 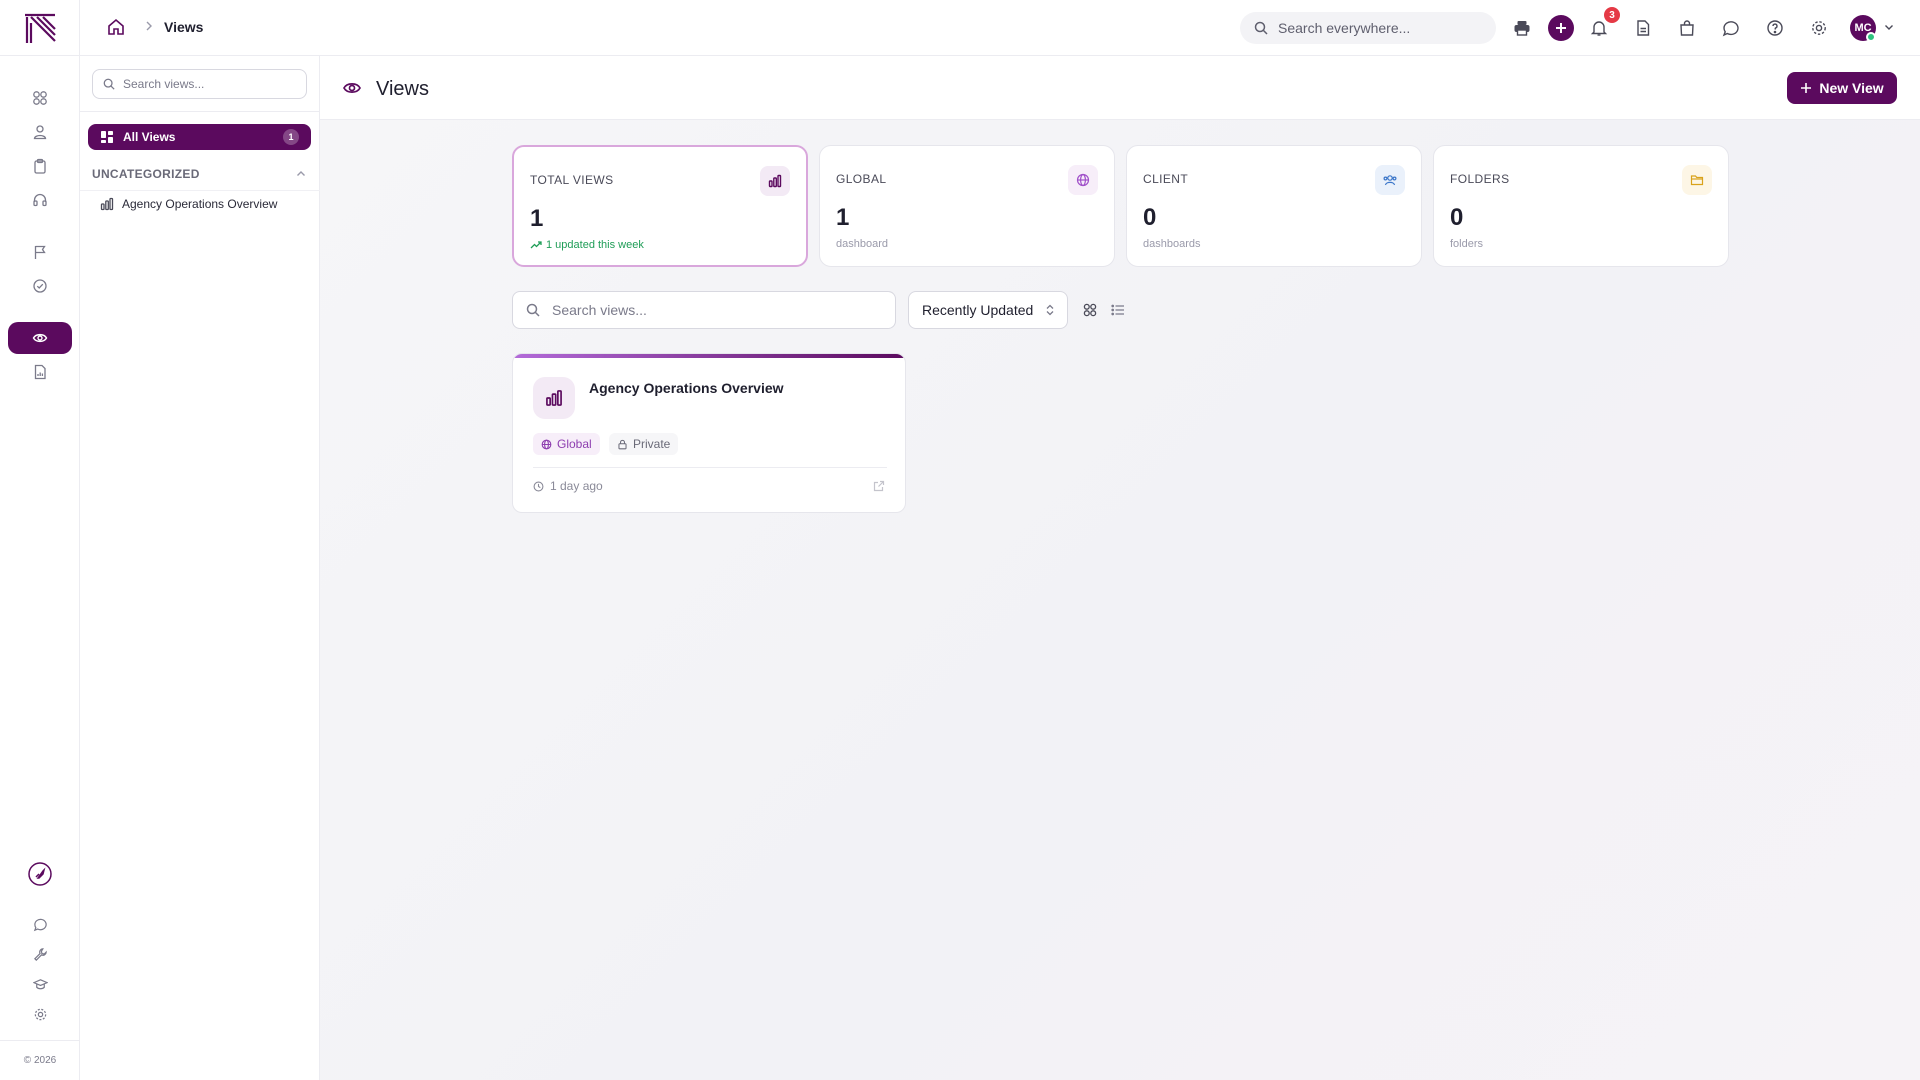 I want to click on sidebar-divider, so click(x=200, y=111).